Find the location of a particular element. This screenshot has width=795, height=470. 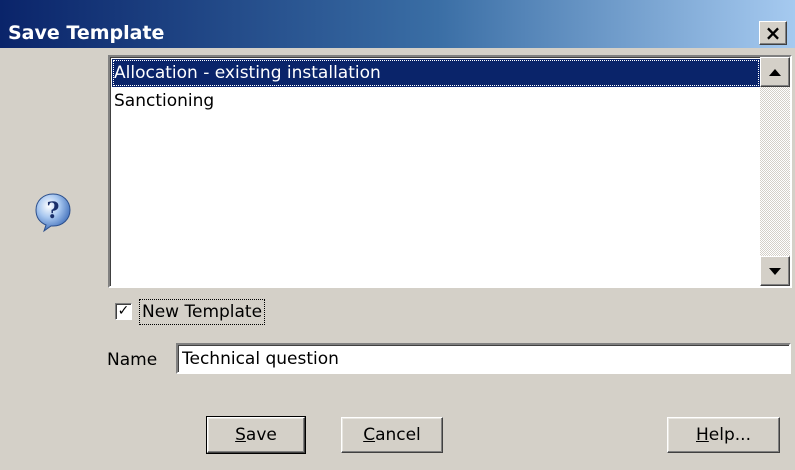

close-icon: × is located at coordinates (773, 33).